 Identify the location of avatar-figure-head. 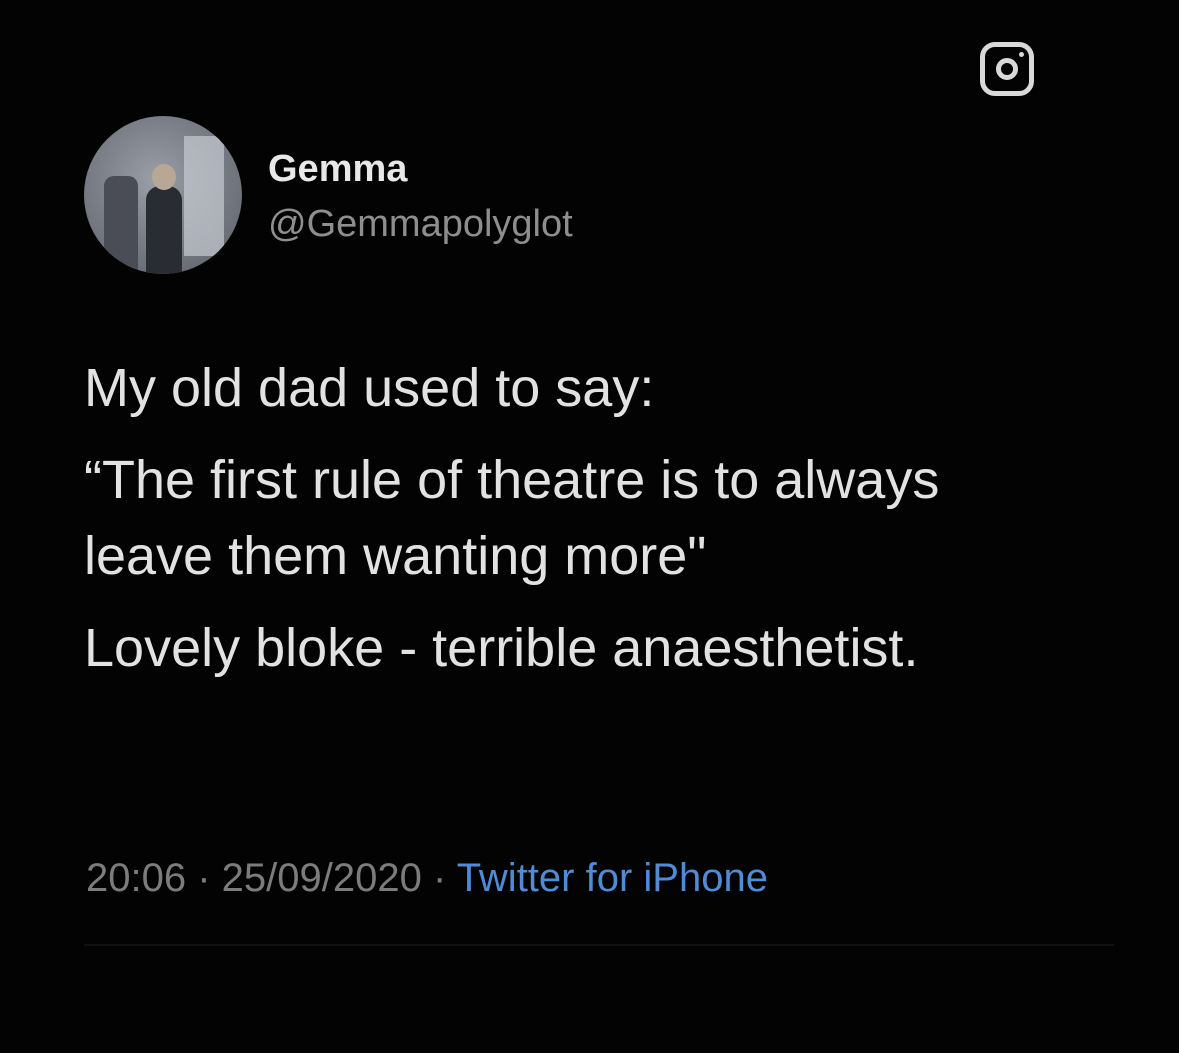
(164, 177).